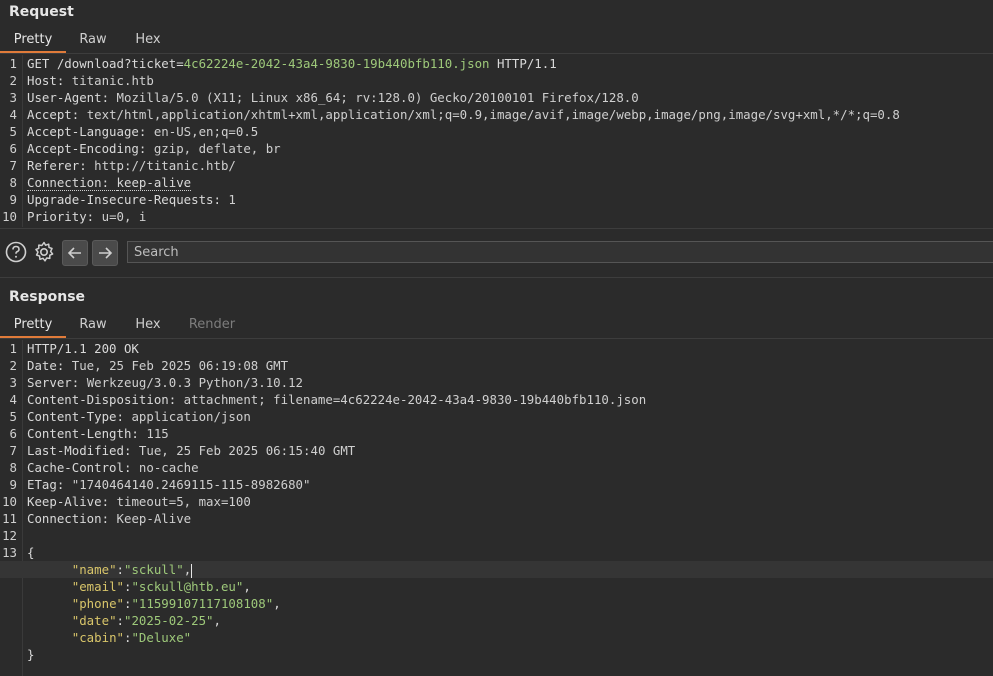  What do you see at coordinates (128, 199) in the screenshot?
I see `code-token: Upgrade-Insecure-Requests:` at bounding box center [128, 199].